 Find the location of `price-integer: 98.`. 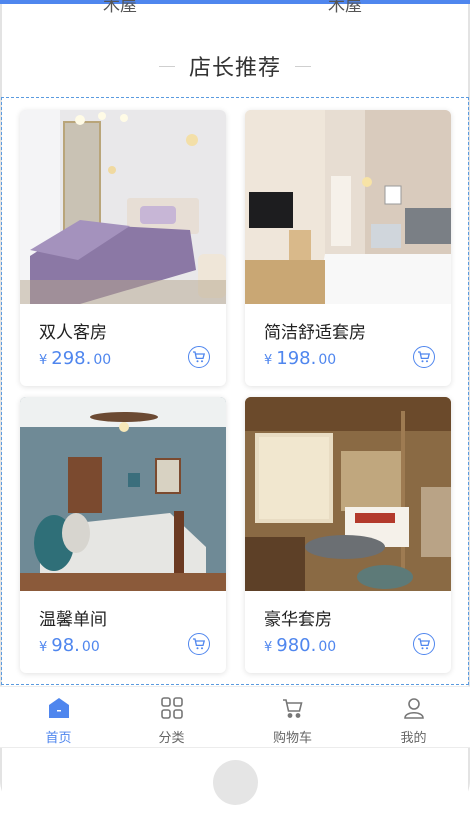

price-integer: 98. is located at coordinates (65, 645).